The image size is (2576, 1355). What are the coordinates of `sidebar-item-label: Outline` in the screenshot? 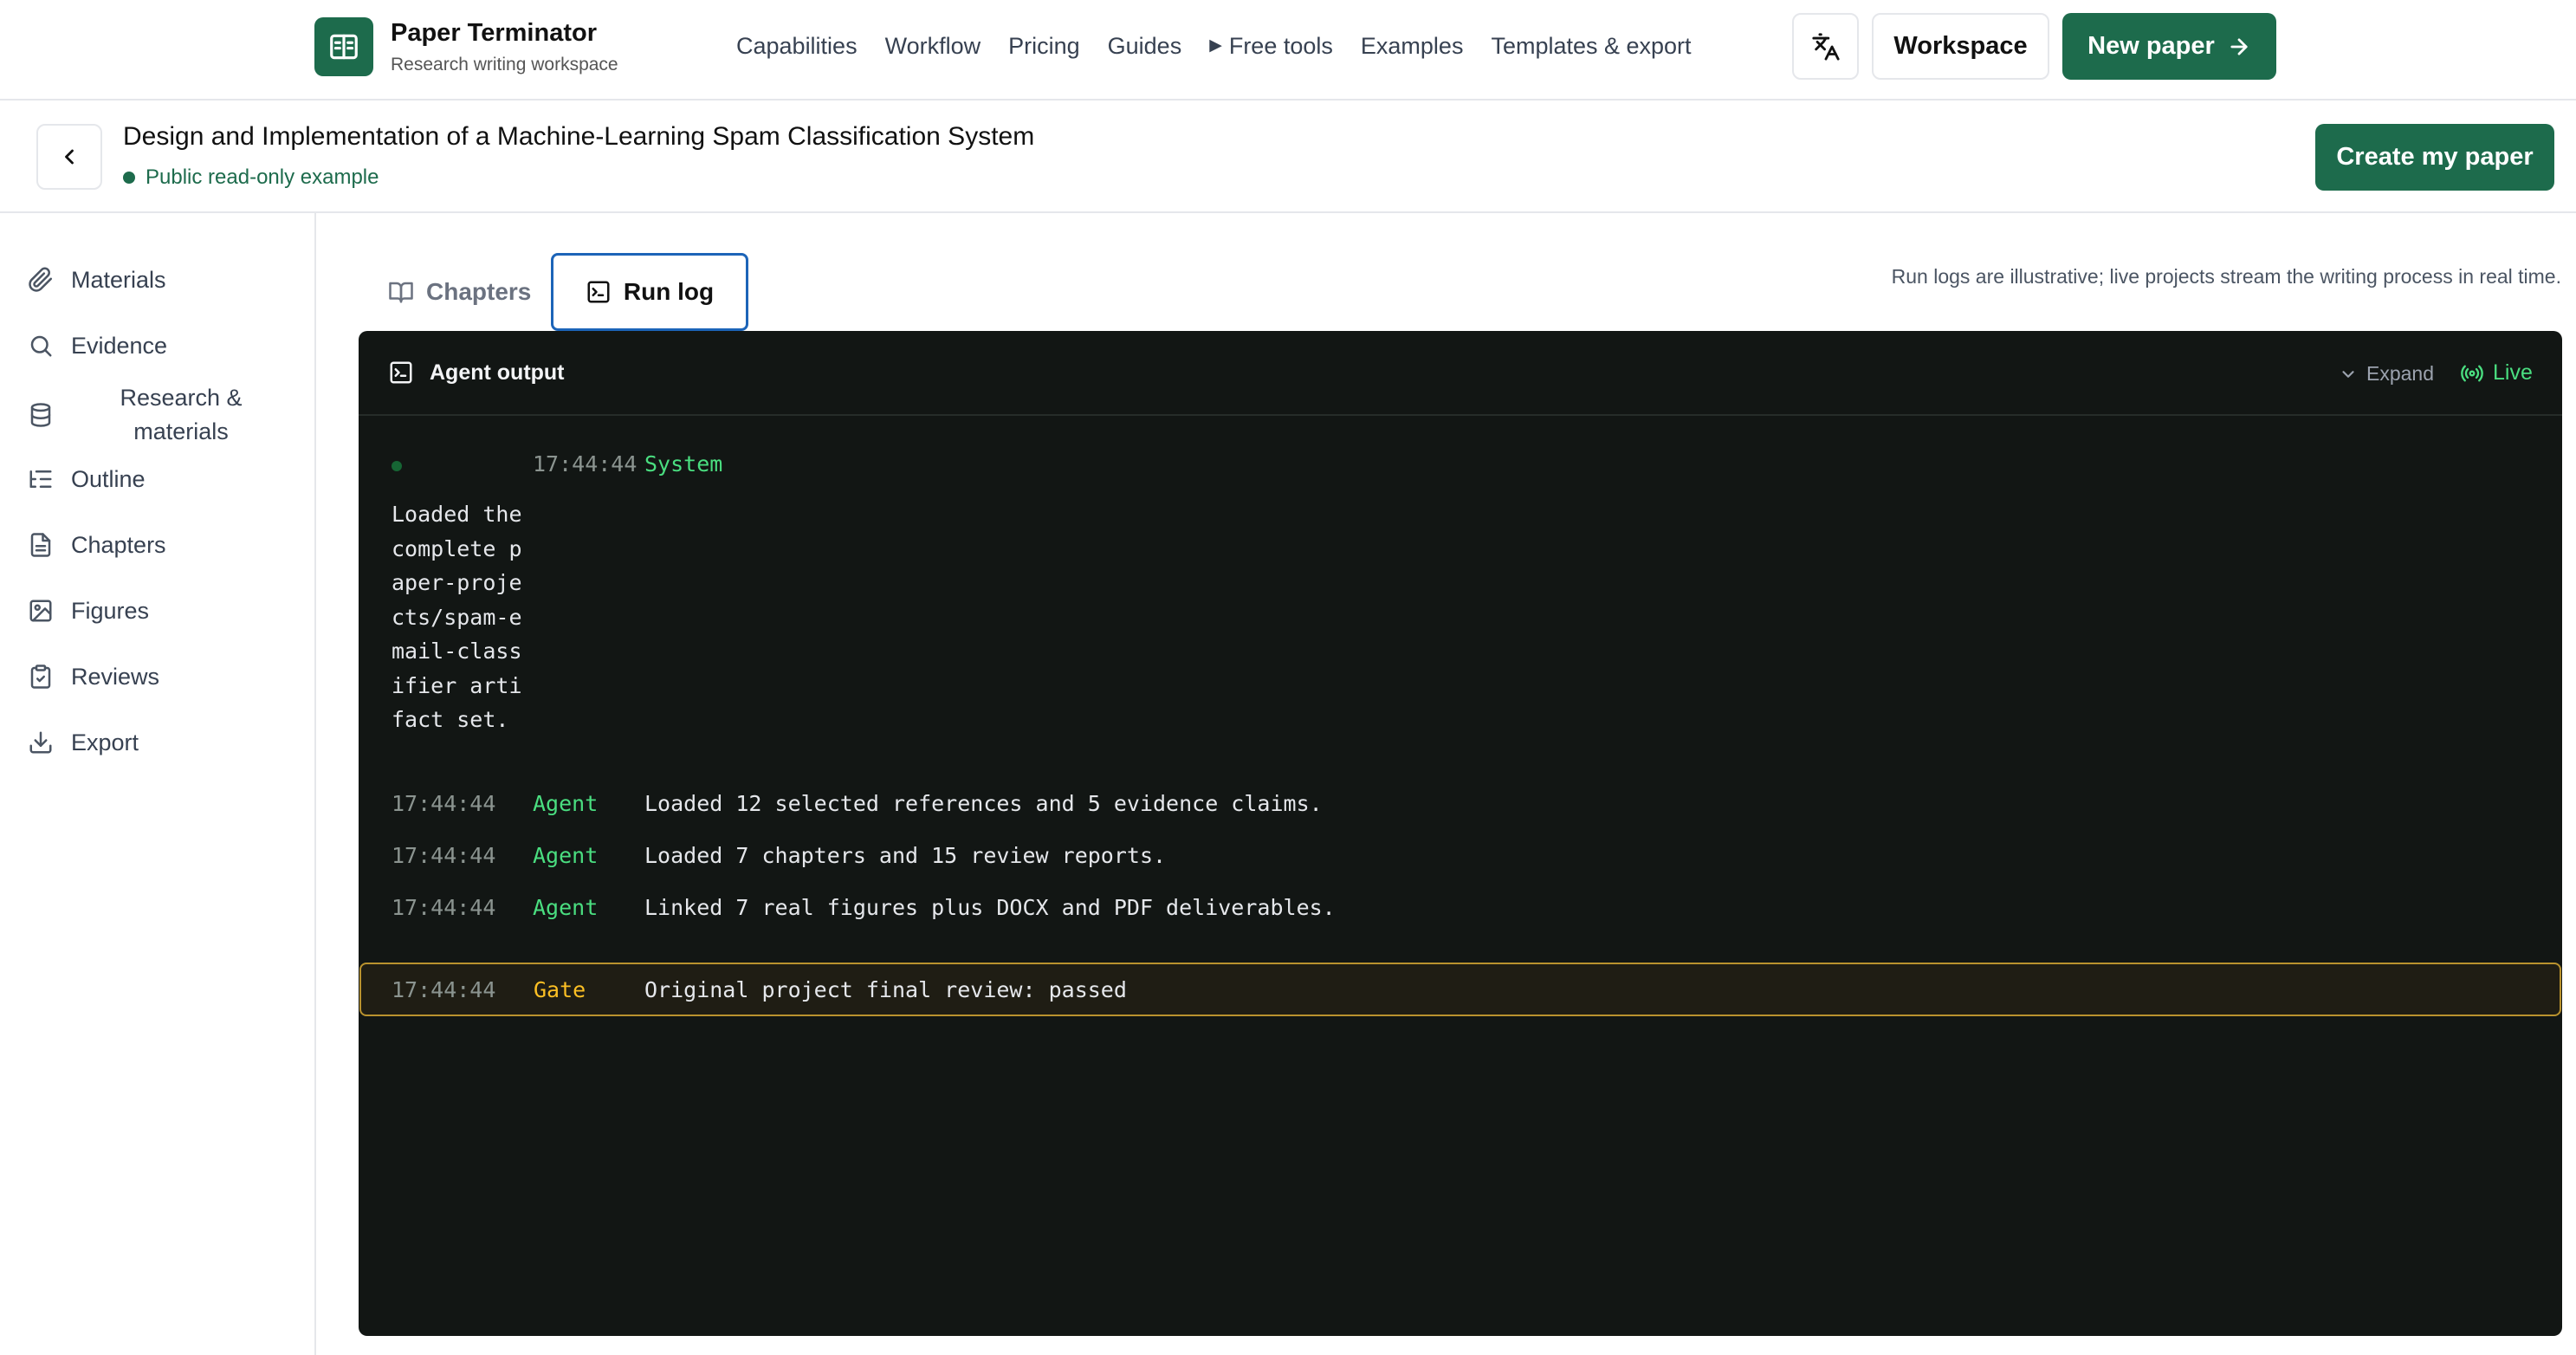 It's located at (108, 478).